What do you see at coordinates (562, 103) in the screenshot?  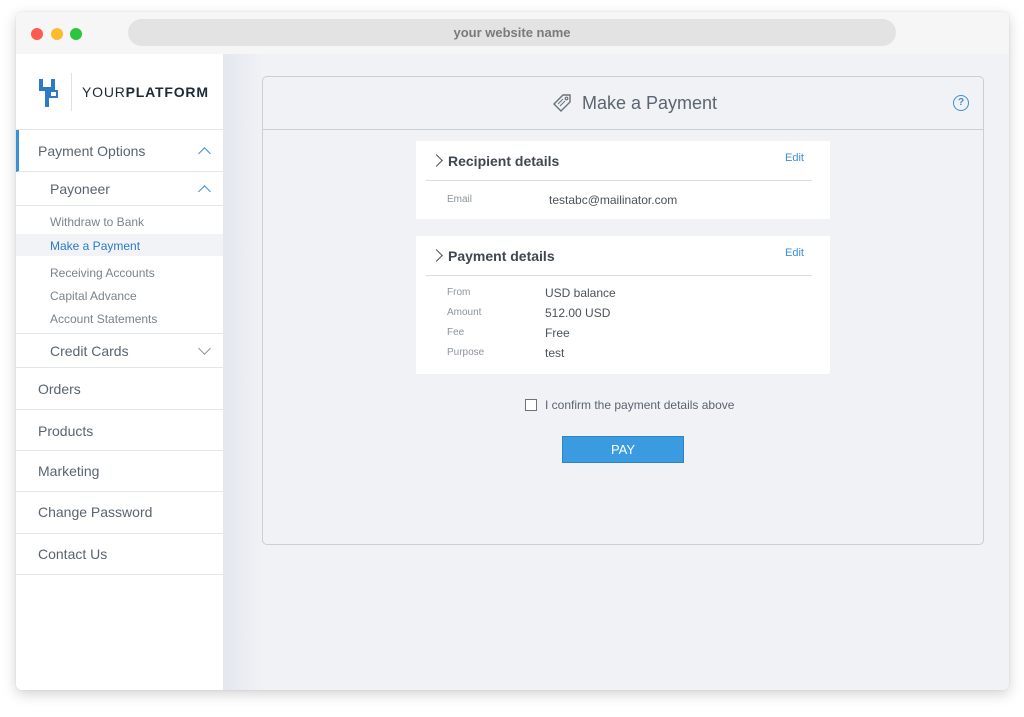 I see `price-tag-icon` at bounding box center [562, 103].